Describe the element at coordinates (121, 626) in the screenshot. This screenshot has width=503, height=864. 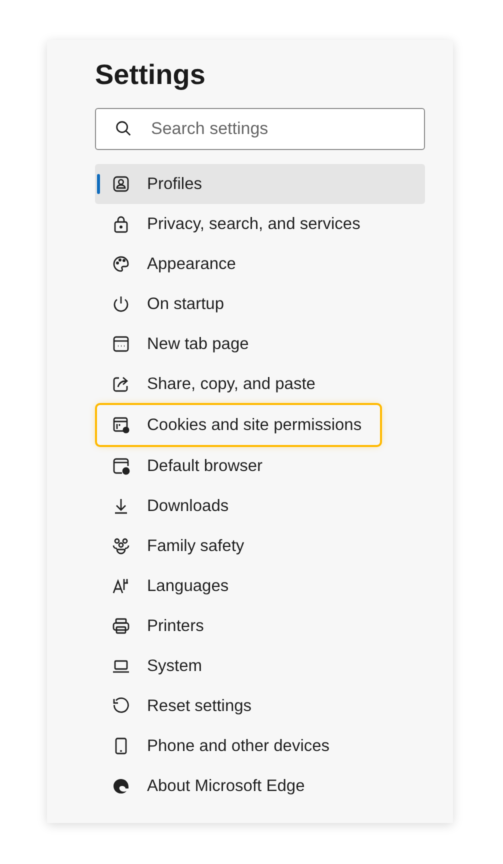
I see `printer-icon` at that location.